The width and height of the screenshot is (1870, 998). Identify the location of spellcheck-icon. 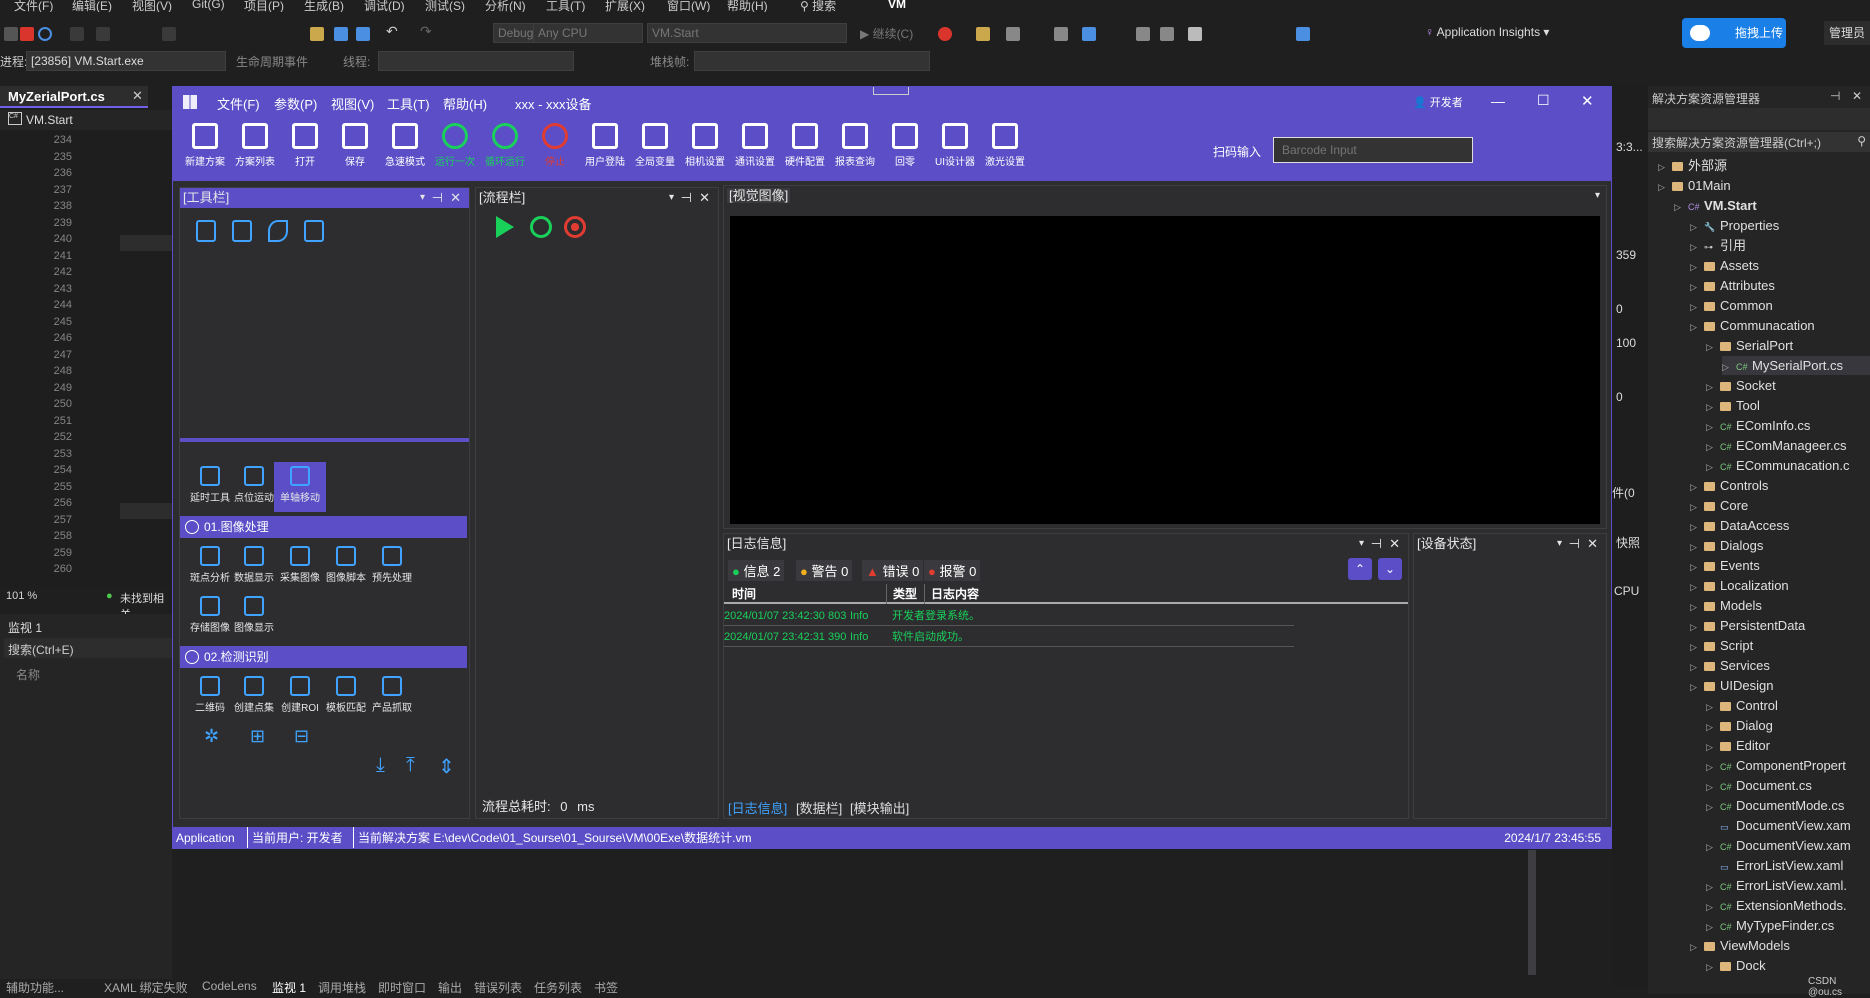
(1061, 34).